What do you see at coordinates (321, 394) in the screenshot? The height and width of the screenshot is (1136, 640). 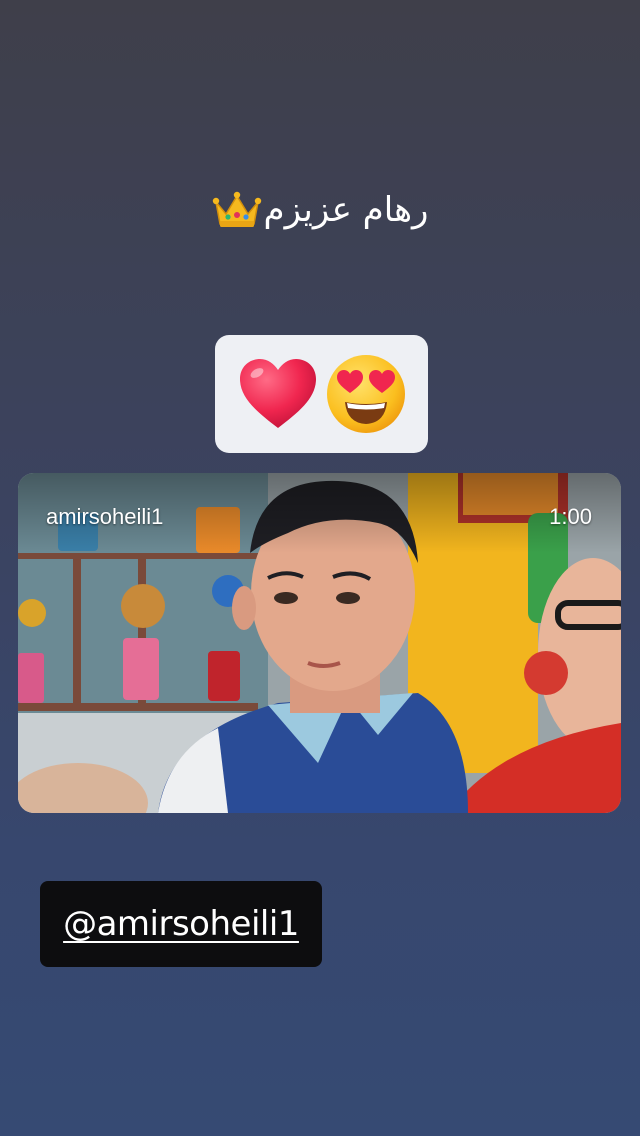 I see `emoji-sticker` at bounding box center [321, 394].